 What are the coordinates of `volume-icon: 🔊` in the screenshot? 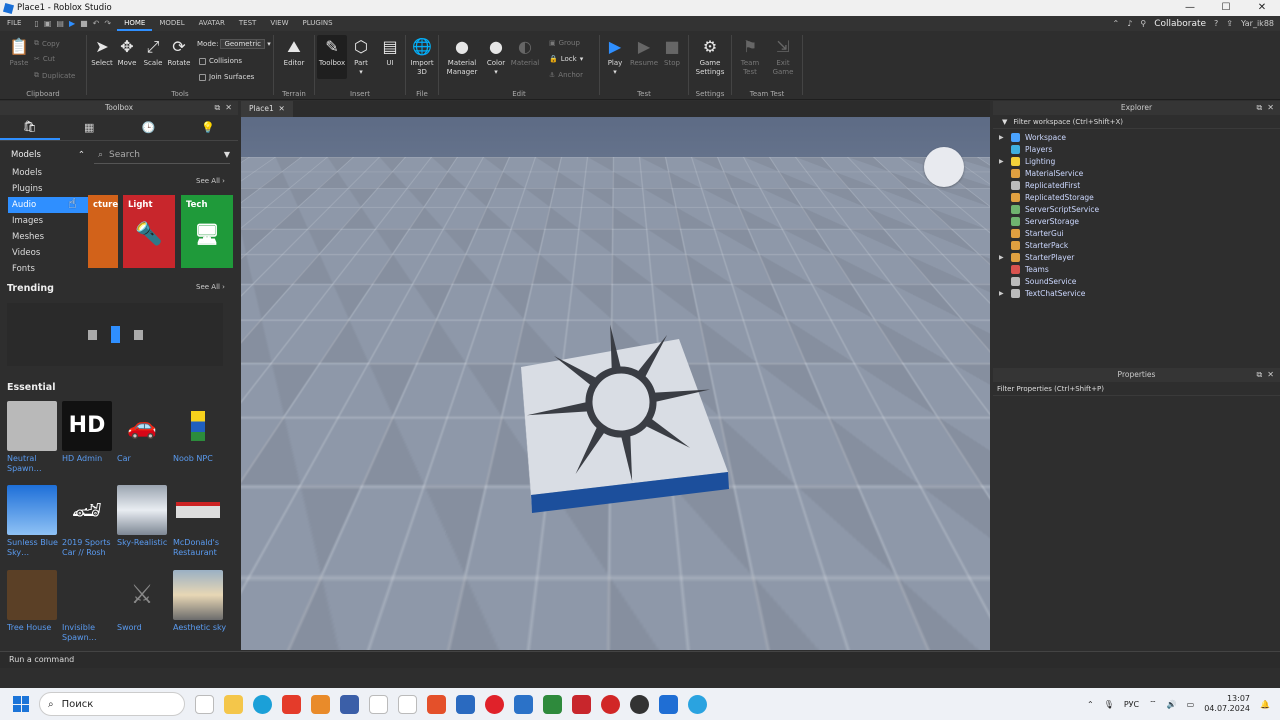 It's located at (1172, 704).